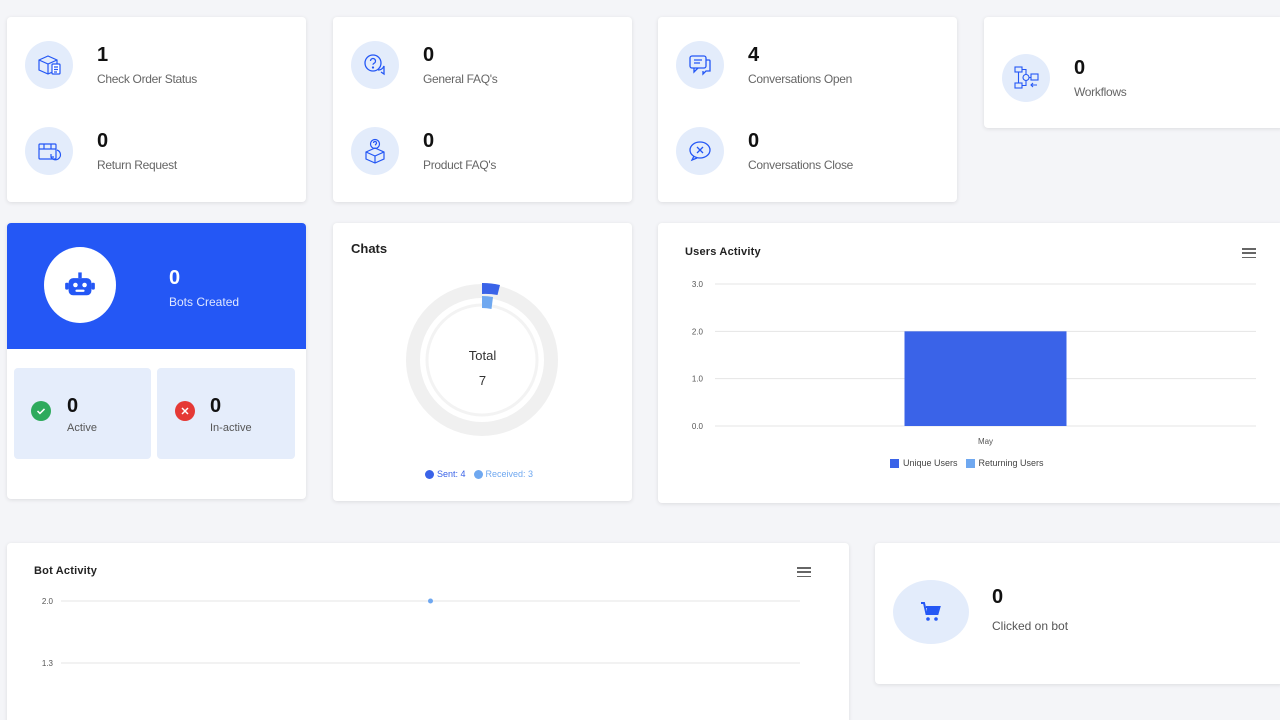 The image size is (1280, 720). I want to click on cart-icon-circle, so click(931, 612).